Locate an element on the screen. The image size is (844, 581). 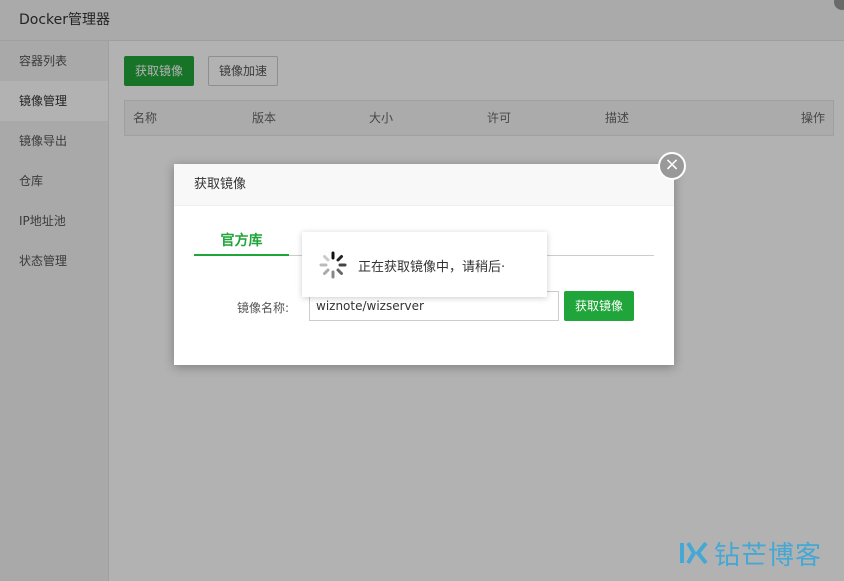
loading-spinner-icon is located at coordinates (333, 265).